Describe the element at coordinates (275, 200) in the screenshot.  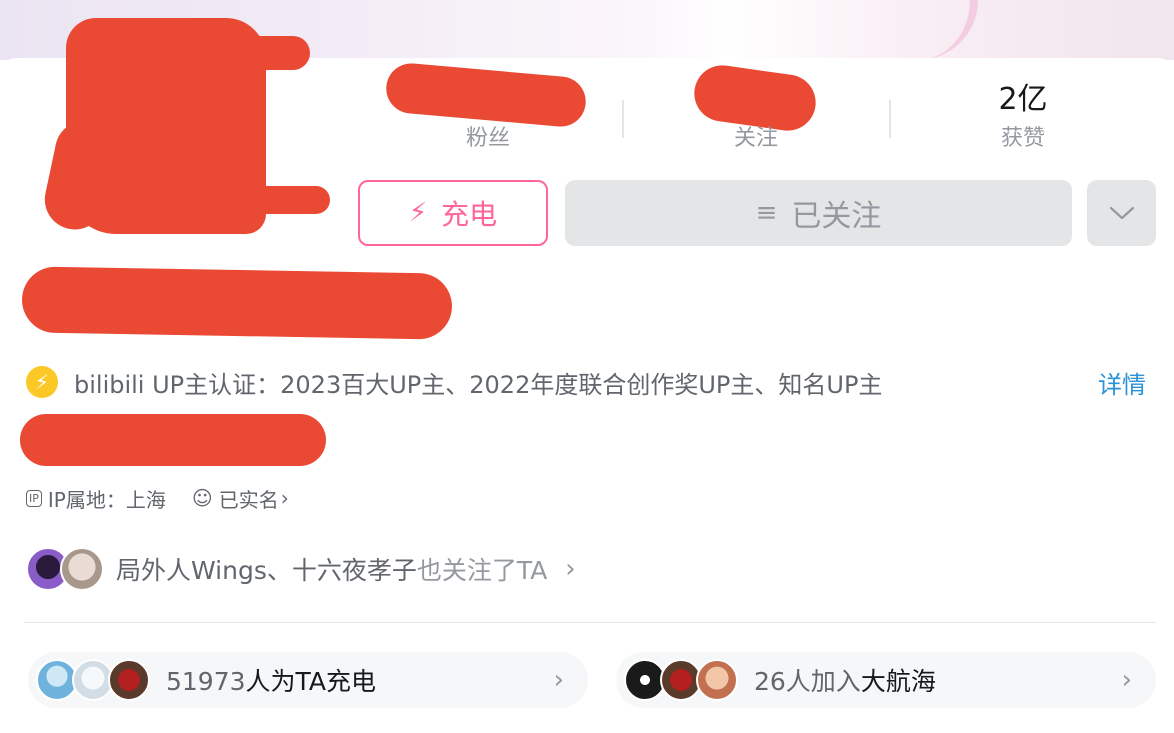
I see `redaction-avatar-stroke3` at that location.